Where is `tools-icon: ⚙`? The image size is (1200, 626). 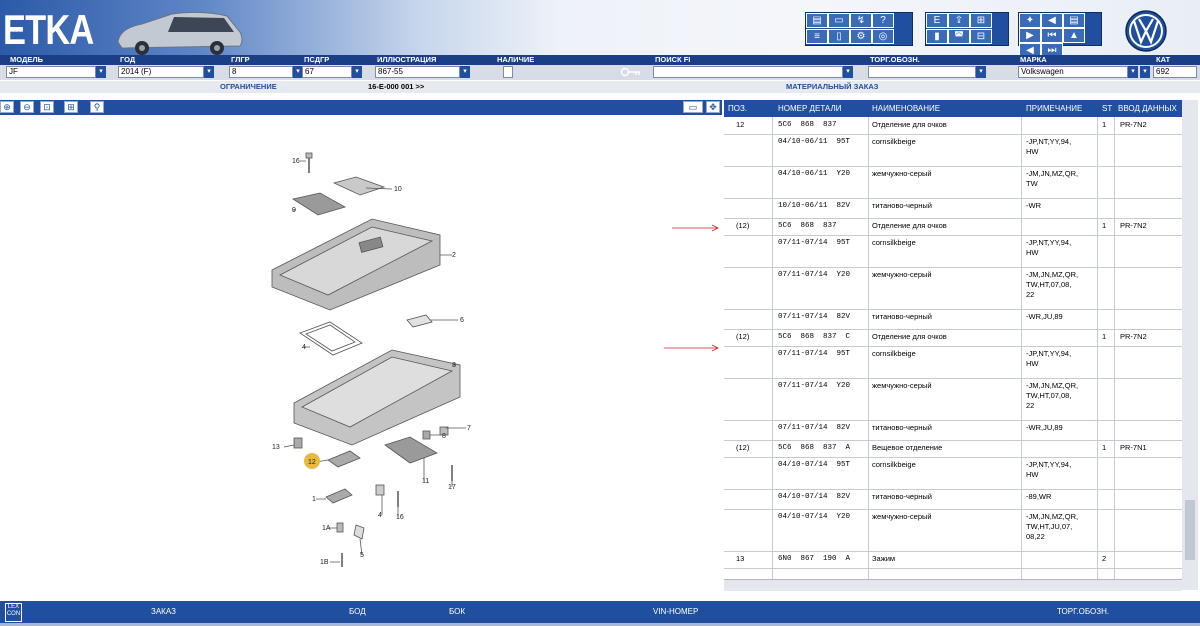
tools-icon: ⚙ is located at coordinates (861, 36).